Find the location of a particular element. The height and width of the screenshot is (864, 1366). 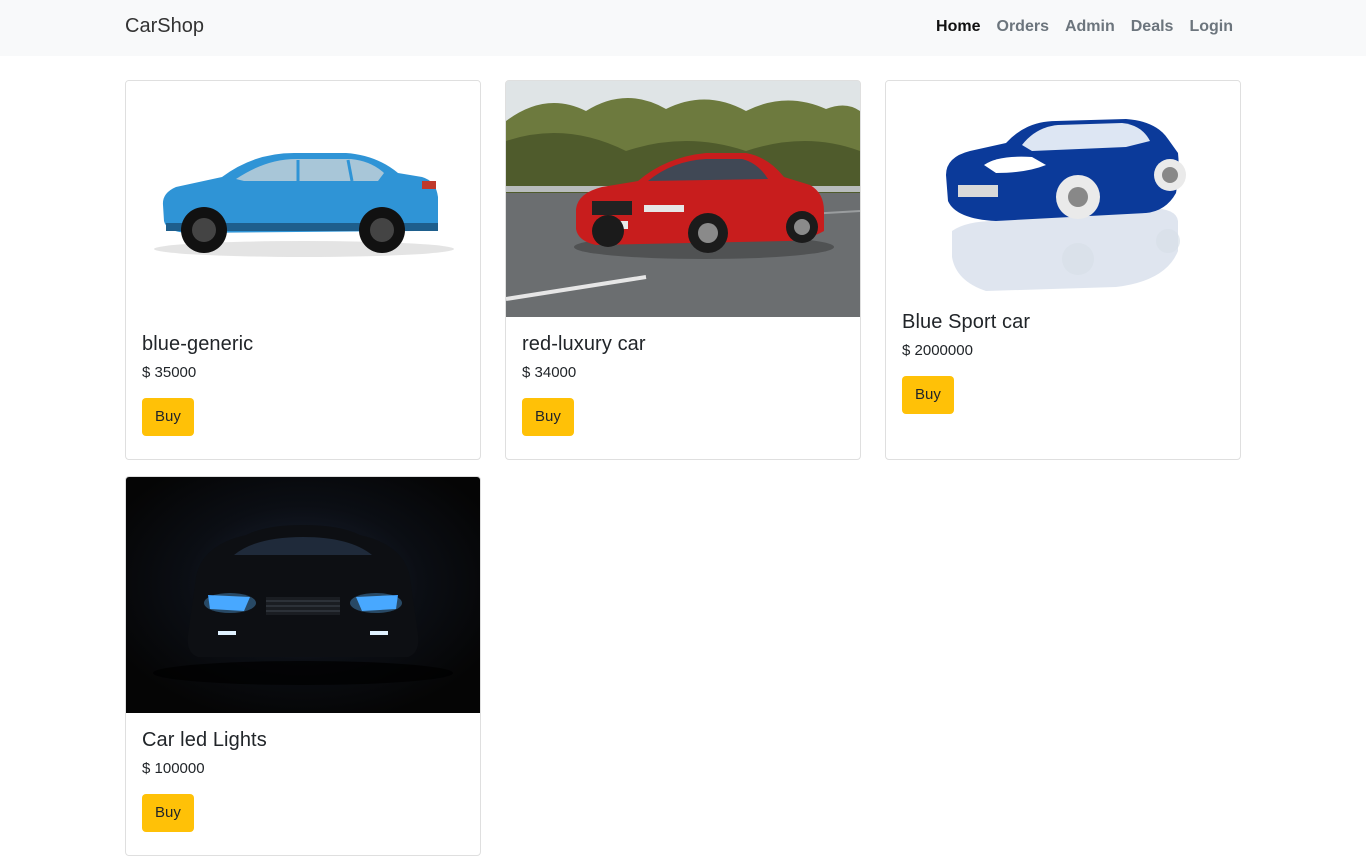

product-card: Blue Sport car $ 2000000 Buy is located at coordinates (1063, 270).